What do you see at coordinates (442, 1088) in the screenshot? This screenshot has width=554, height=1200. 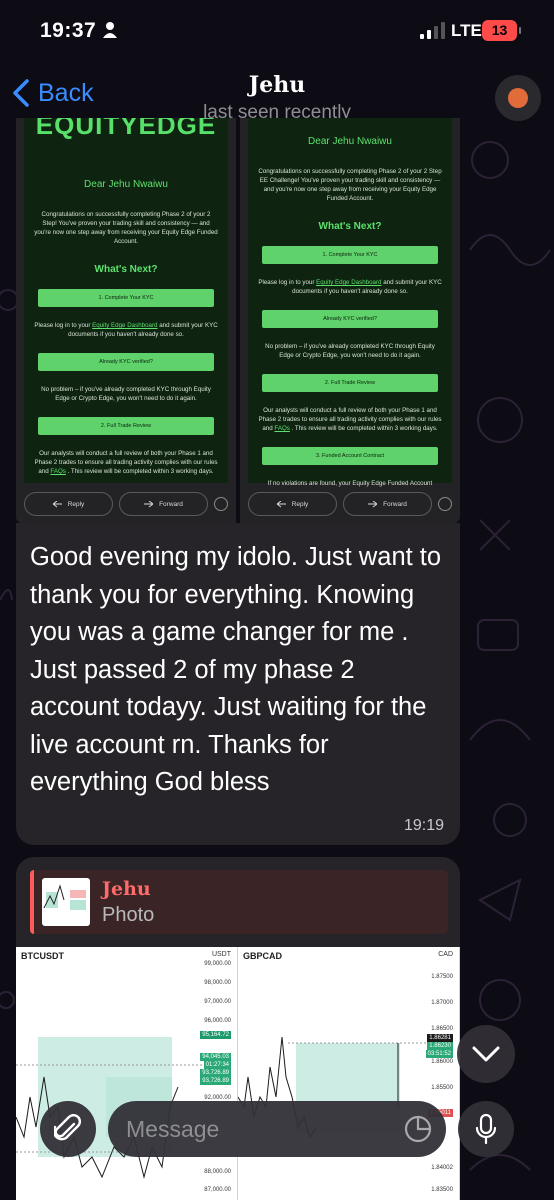 I see `price-tick: 1.85500` at bounding box center [442, 1088].